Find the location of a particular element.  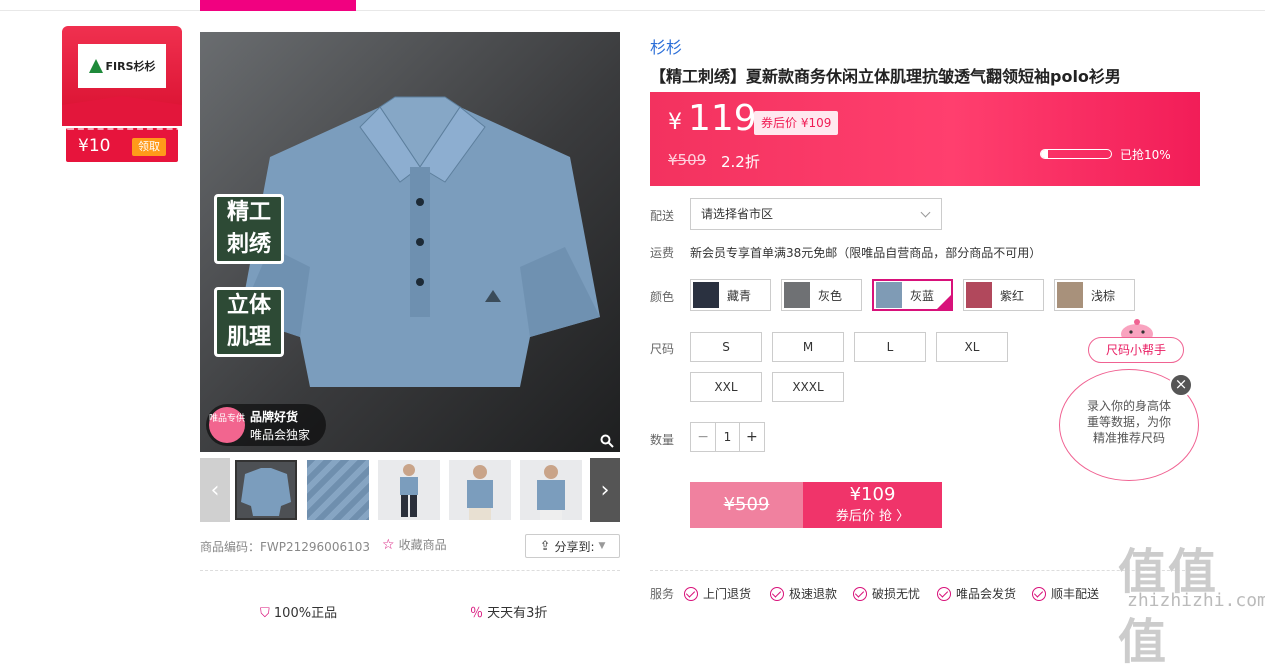

size-option-xxl: XXL is located at coordinates (726, 387).